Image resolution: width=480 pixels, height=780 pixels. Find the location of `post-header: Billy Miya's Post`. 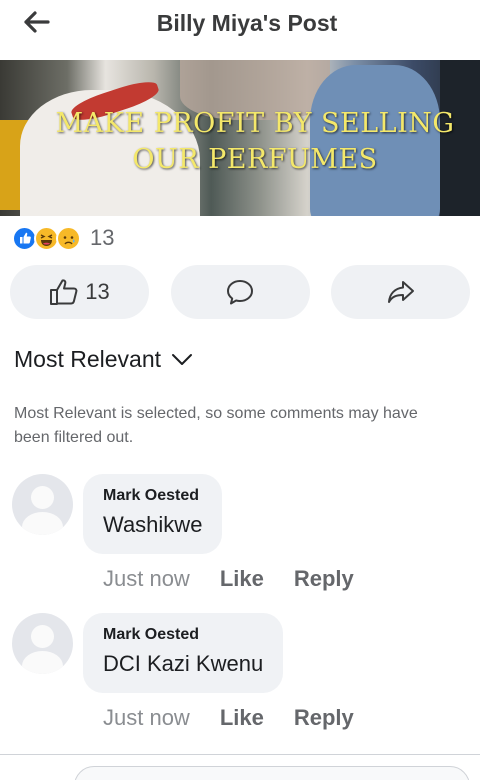

post-header: Billy Miya's Post is located at coordinates (240, 28).